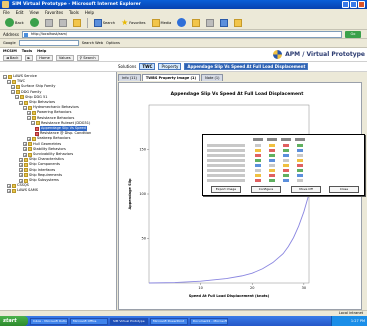 This screenshot has width=367, height=326. Describe the element at coordinates (34, 12) in the screenshot. I see `menu-view: View` at that location.